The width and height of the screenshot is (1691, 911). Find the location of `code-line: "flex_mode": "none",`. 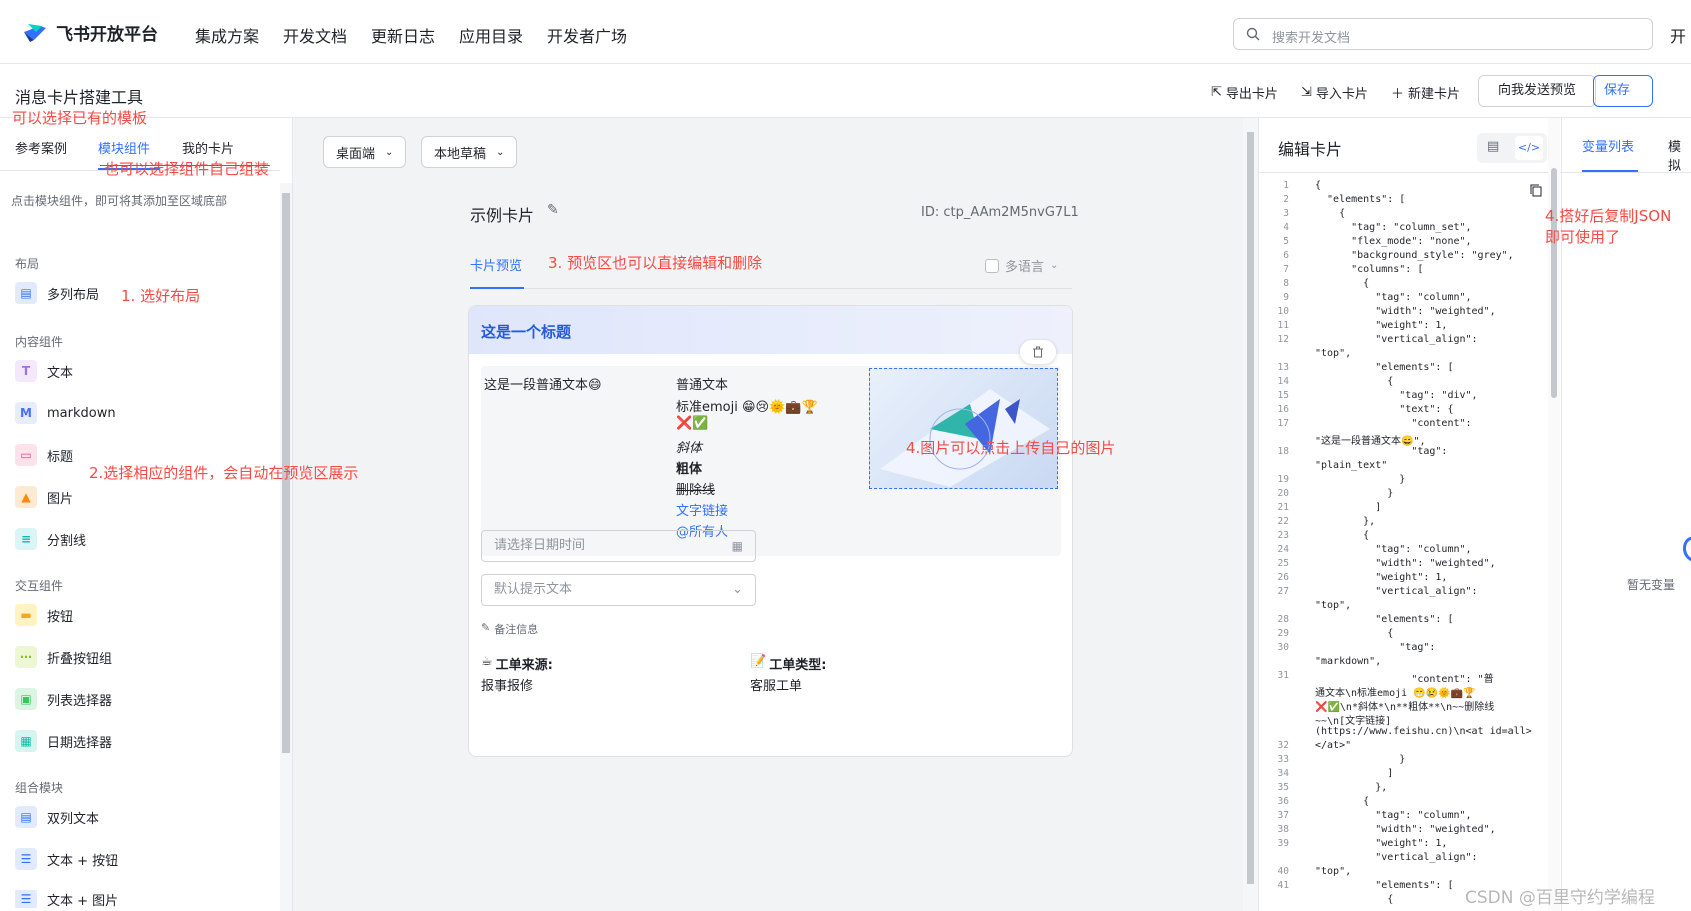

code-line: "flex_mode": "none", is located at coordinates (1393, 241).